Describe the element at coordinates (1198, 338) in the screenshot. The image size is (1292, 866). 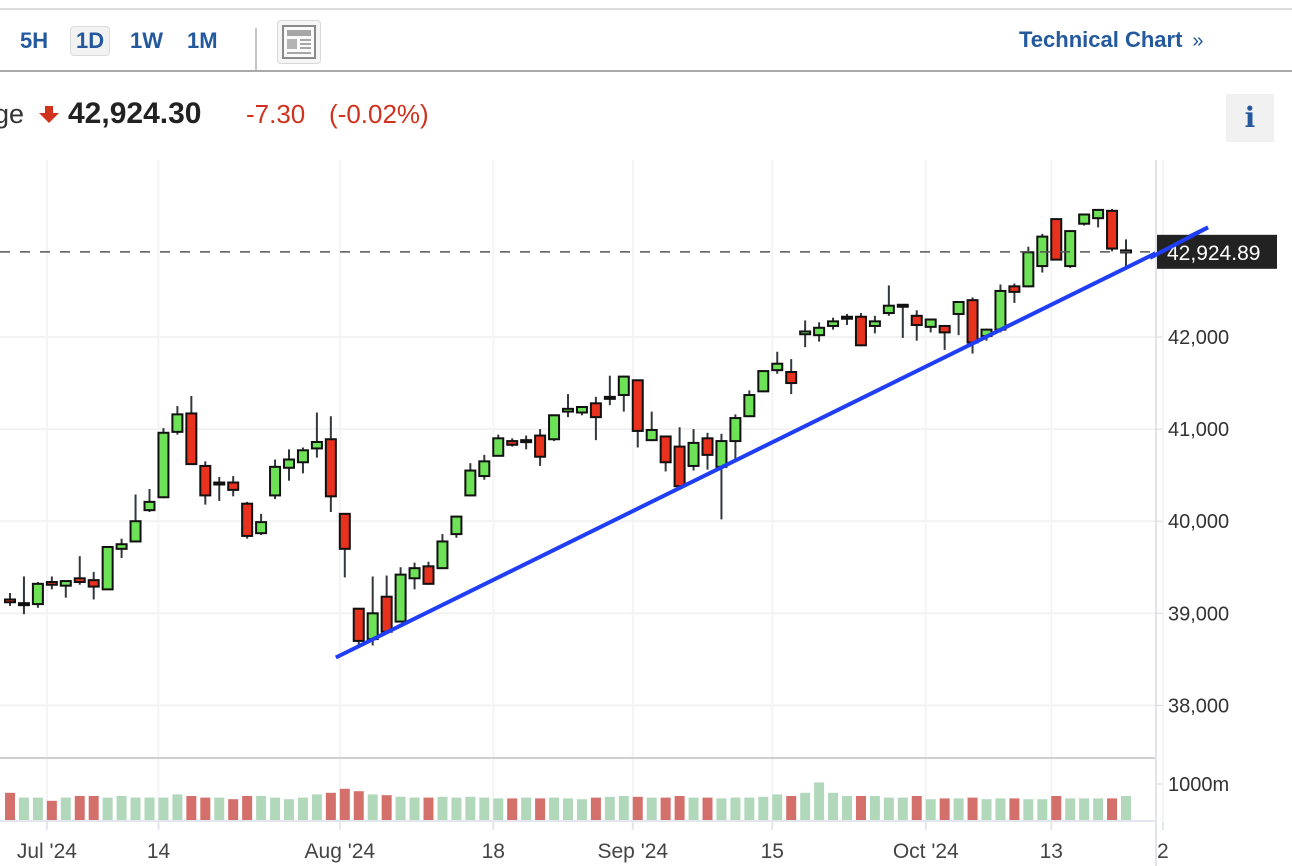
I see `y-tick-label: 42,000` at that location.